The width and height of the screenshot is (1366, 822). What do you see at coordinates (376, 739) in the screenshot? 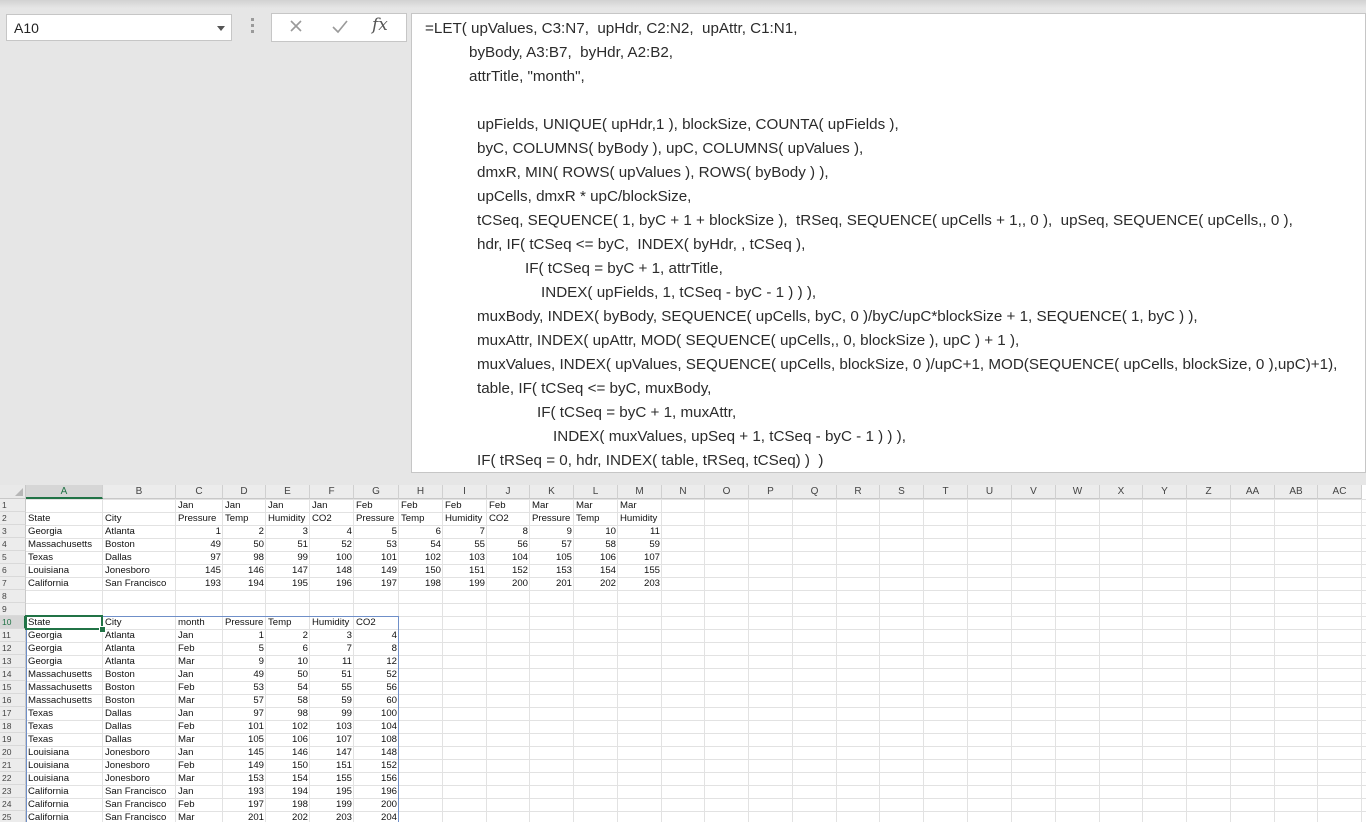
I see `cell: 108` at bounding box center [376, 739].